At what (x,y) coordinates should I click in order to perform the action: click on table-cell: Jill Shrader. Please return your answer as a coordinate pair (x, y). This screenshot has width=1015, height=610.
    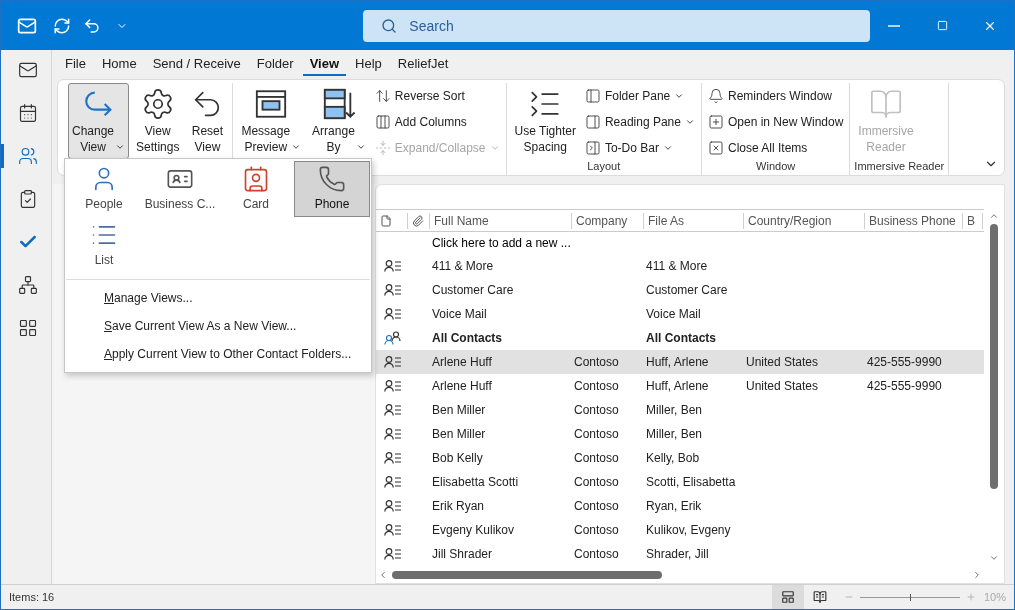
    Looking at the image, I should click on (462, 554).